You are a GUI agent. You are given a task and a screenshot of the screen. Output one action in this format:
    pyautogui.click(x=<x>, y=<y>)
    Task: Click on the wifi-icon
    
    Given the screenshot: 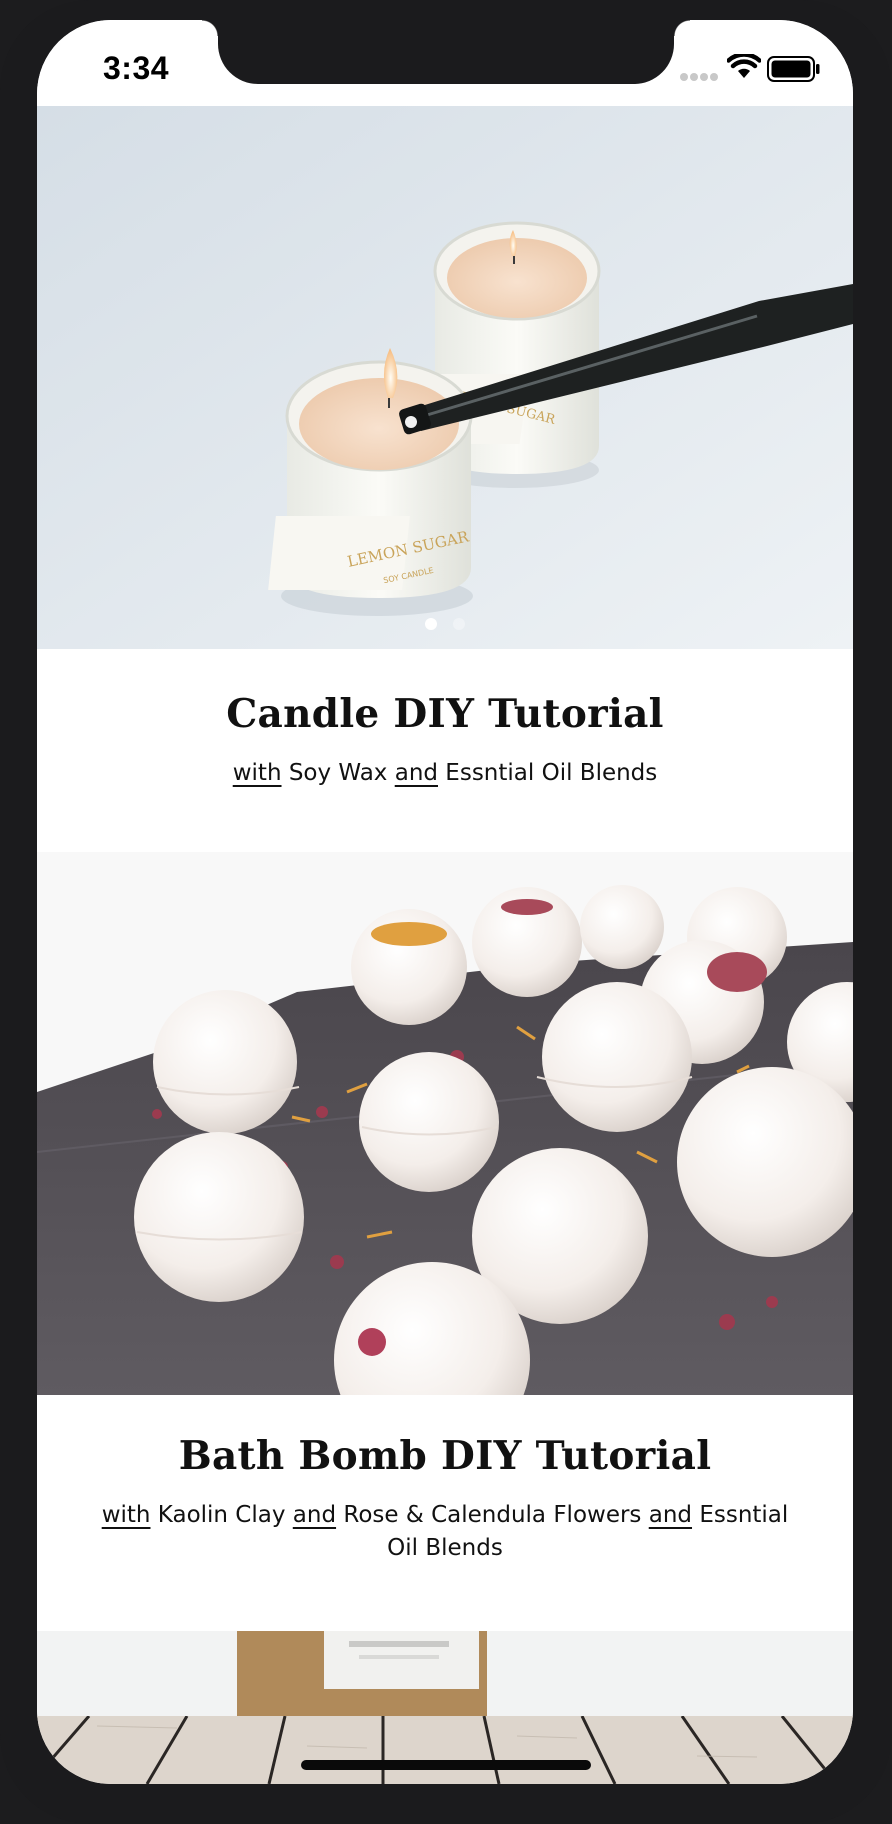 What is the action you would take?
    pyautogui.click(x=744, y=66)
    